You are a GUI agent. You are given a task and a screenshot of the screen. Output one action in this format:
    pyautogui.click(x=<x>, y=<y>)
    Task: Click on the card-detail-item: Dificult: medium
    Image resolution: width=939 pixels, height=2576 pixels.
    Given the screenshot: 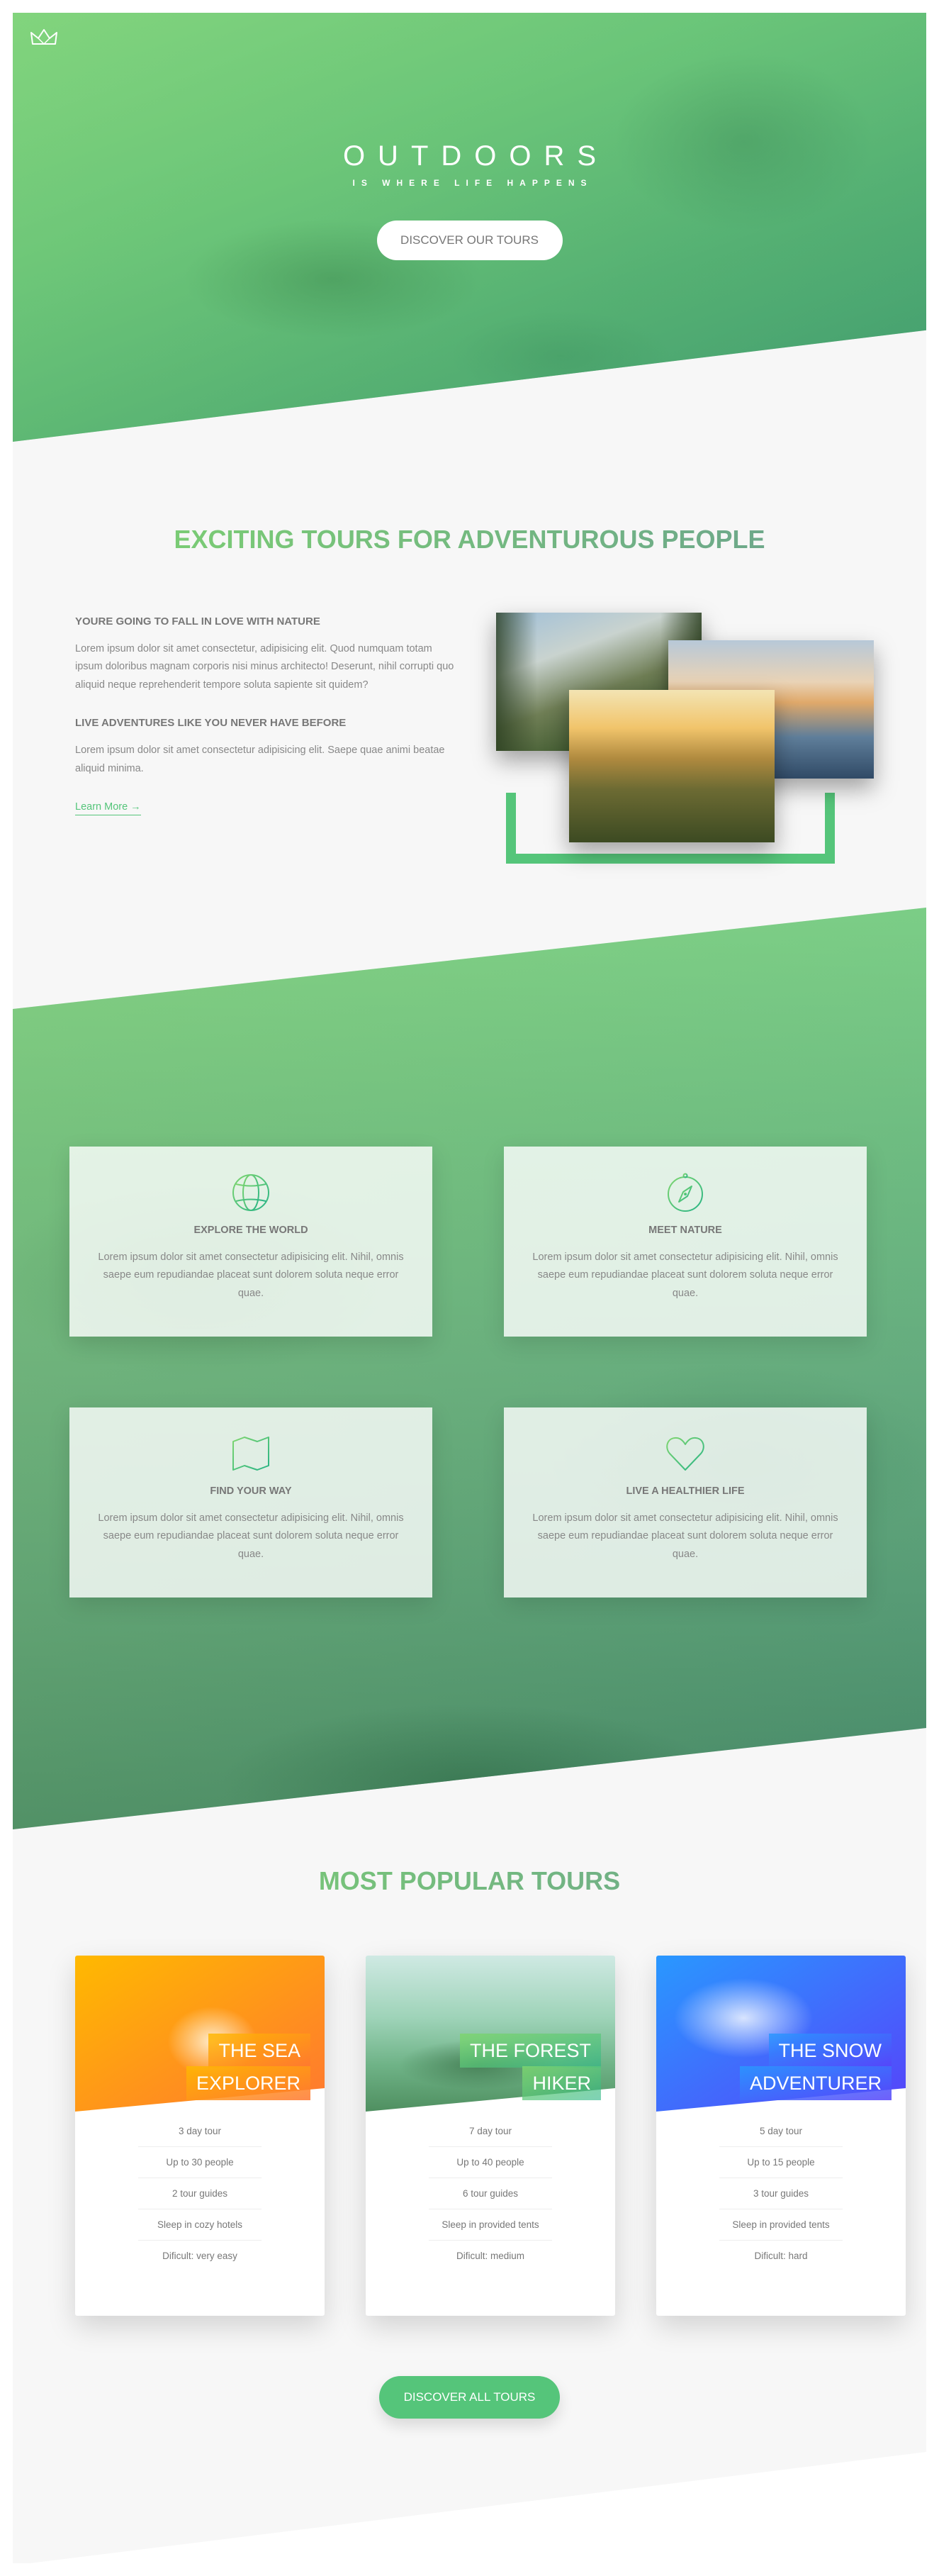 What is the action you would take?
    pyautogui.click(x=490, y=2256)
    